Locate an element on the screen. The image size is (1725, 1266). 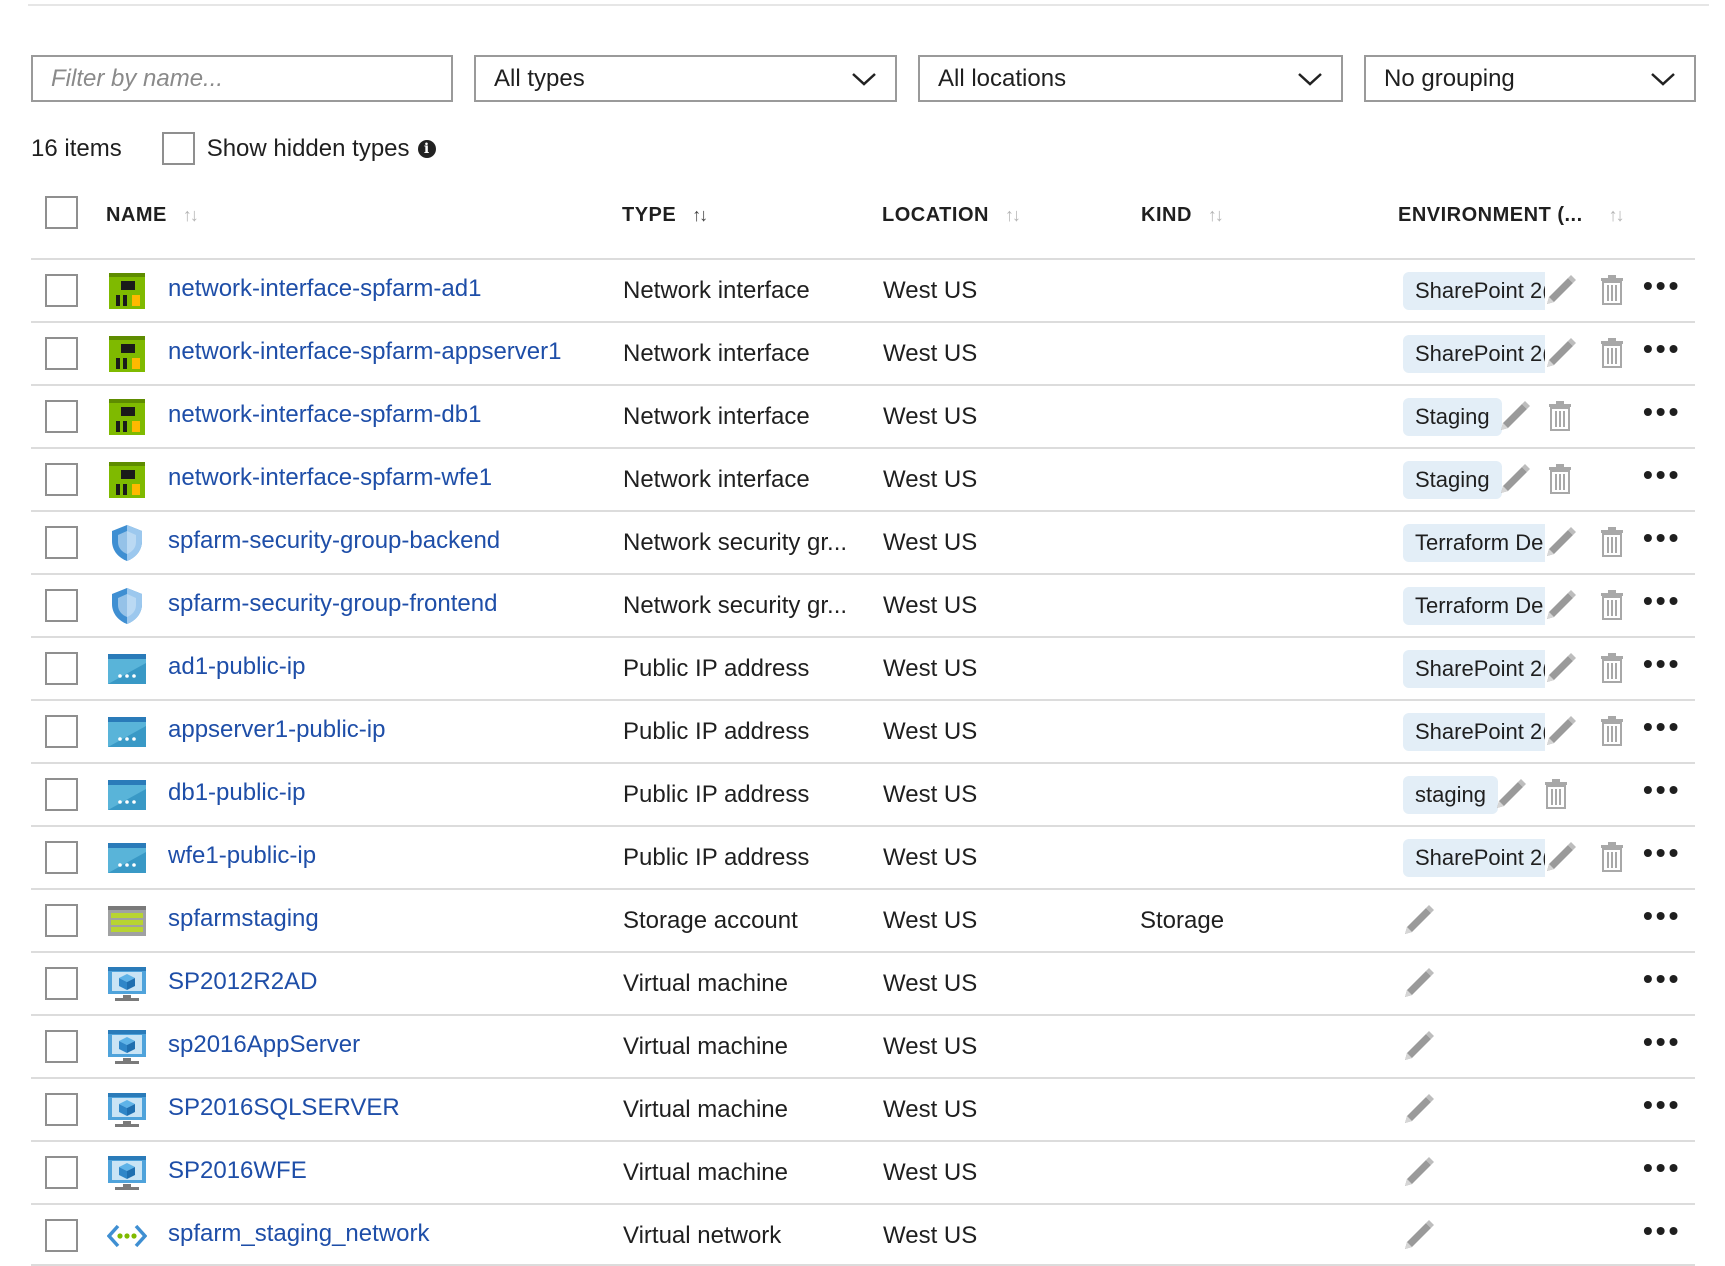
environment-tag: Staging is located at coordinates (1452, 417).